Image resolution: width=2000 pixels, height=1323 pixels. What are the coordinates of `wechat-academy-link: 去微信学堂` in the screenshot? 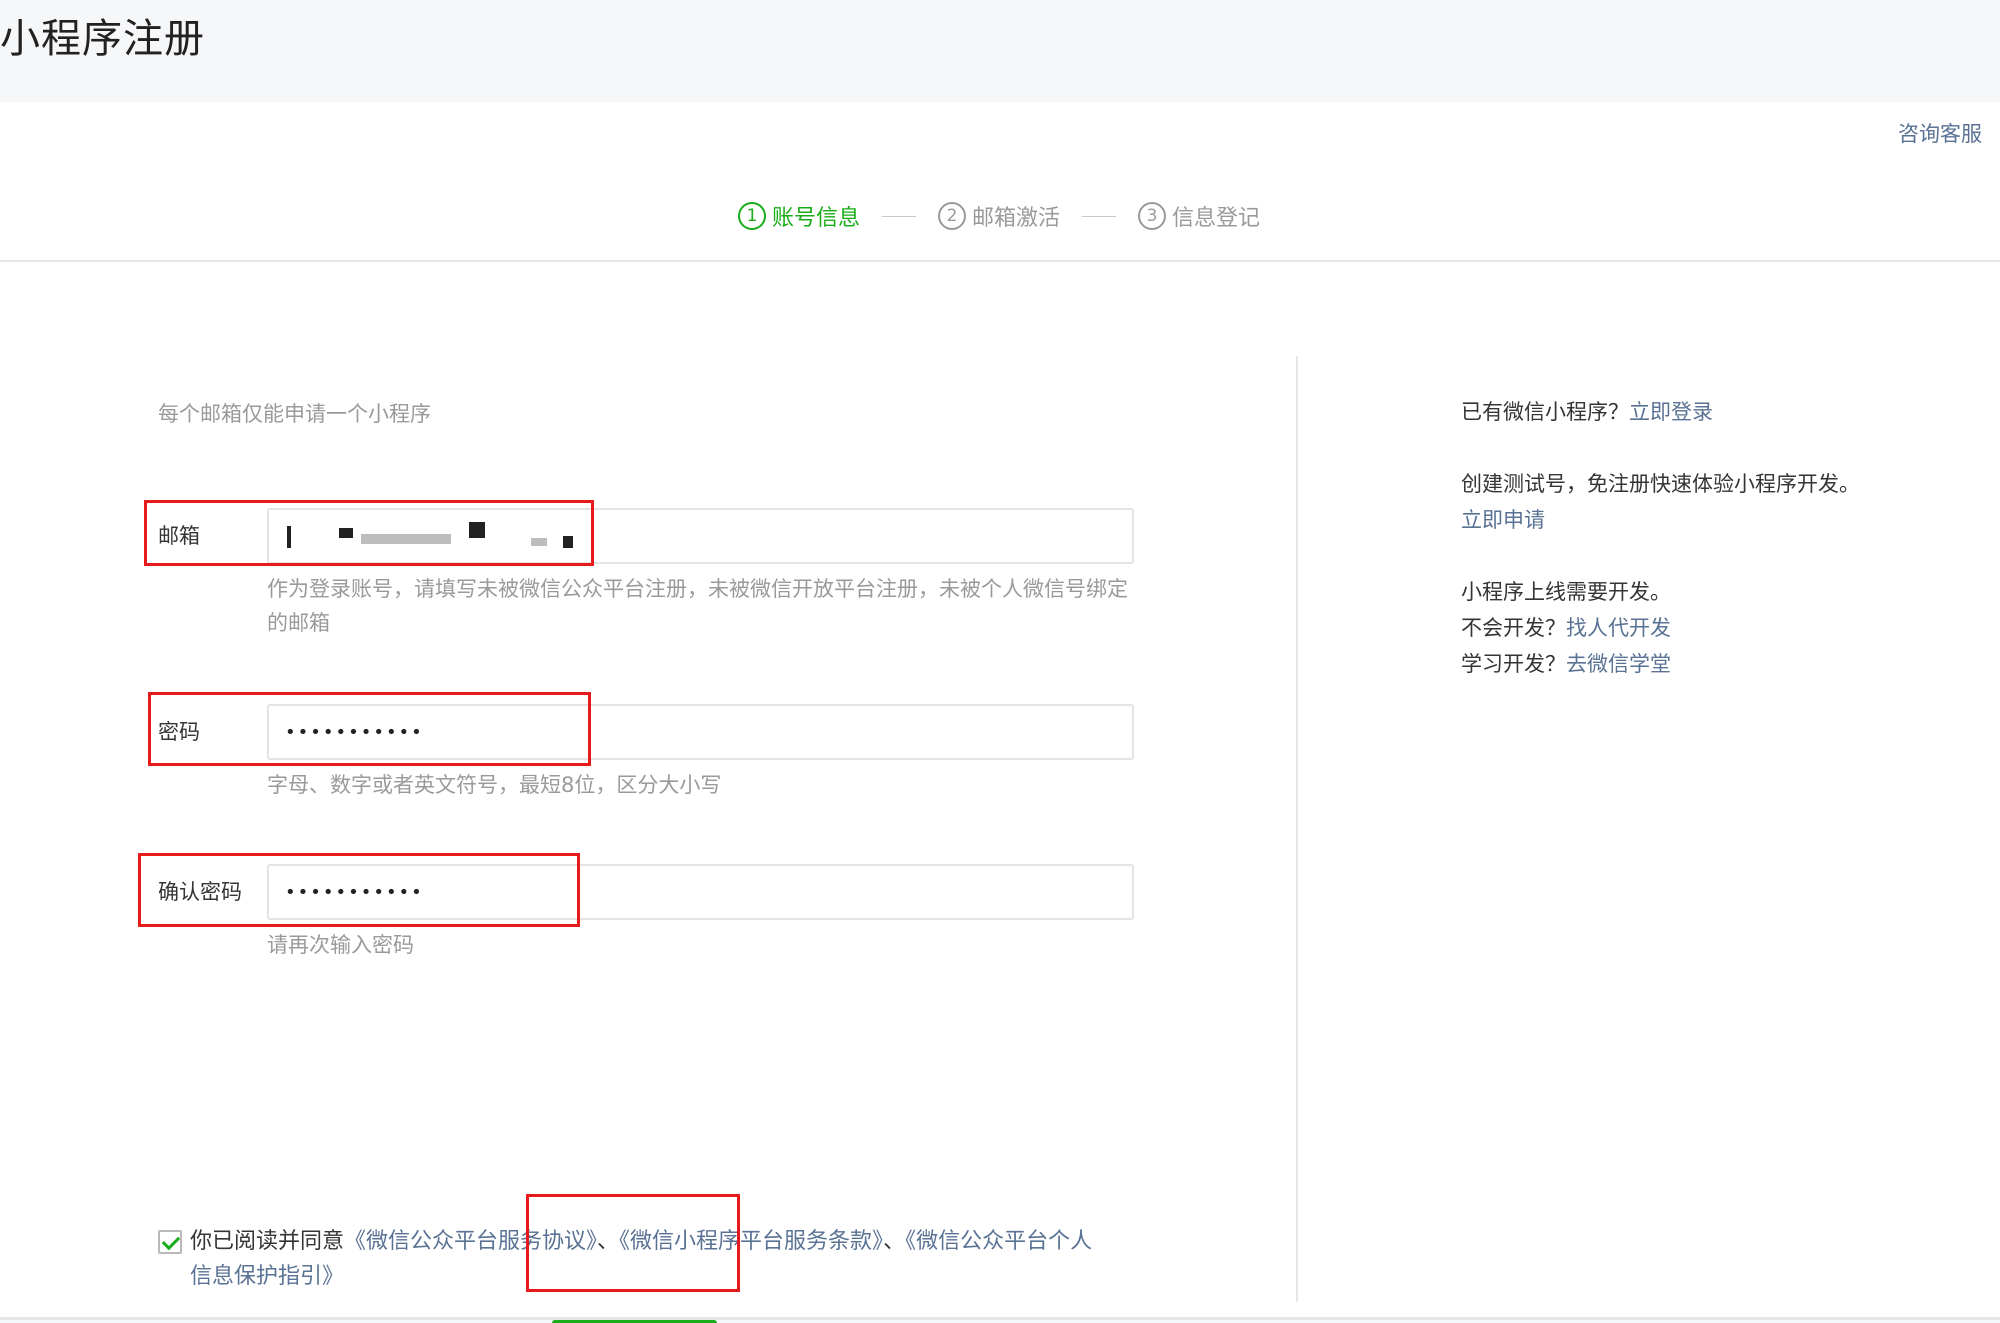 It's located at (1618, 664).